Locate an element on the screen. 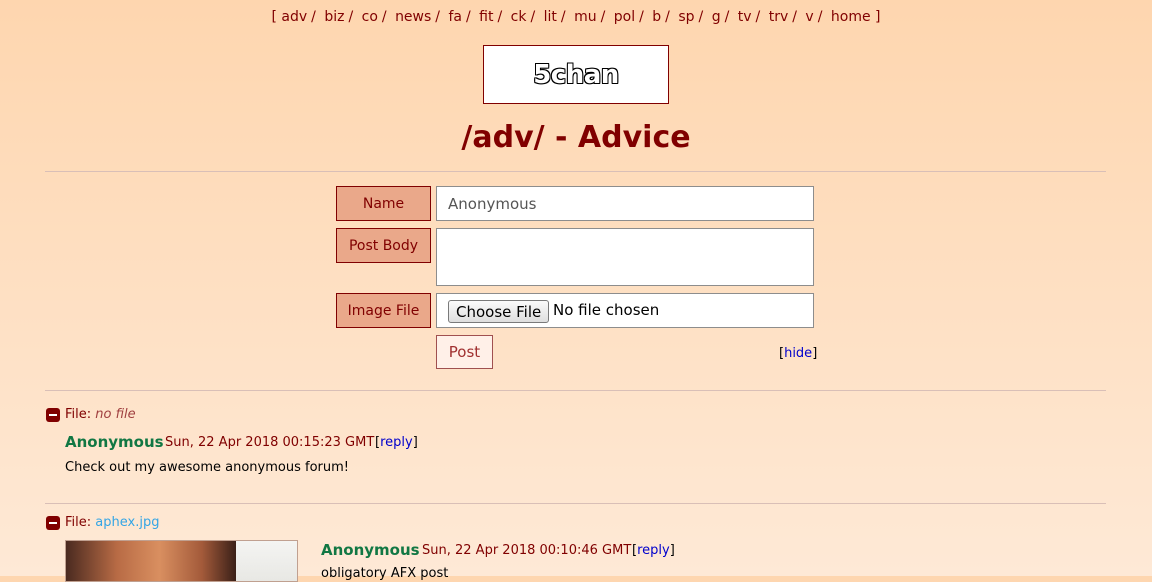  nav-close-bracket: ] is located at coordinates (878, 17).